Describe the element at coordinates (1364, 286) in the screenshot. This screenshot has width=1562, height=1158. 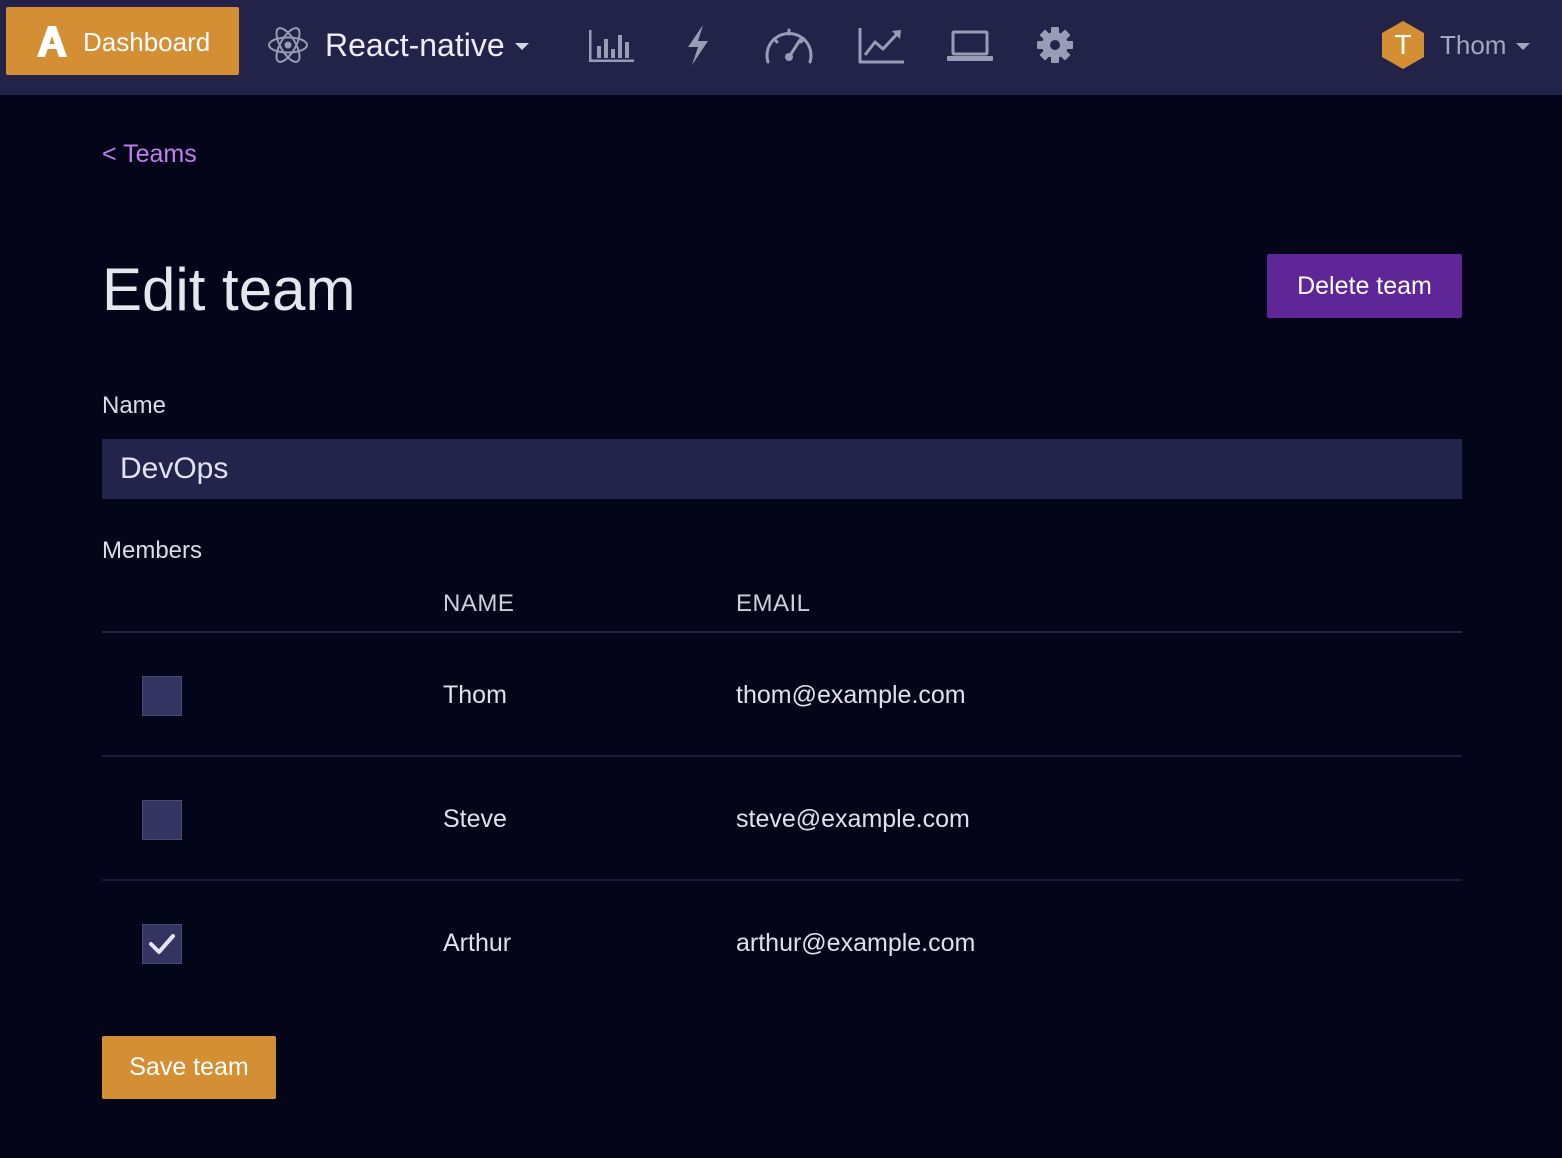
I see `delete-team-button: Delete team` at that location.